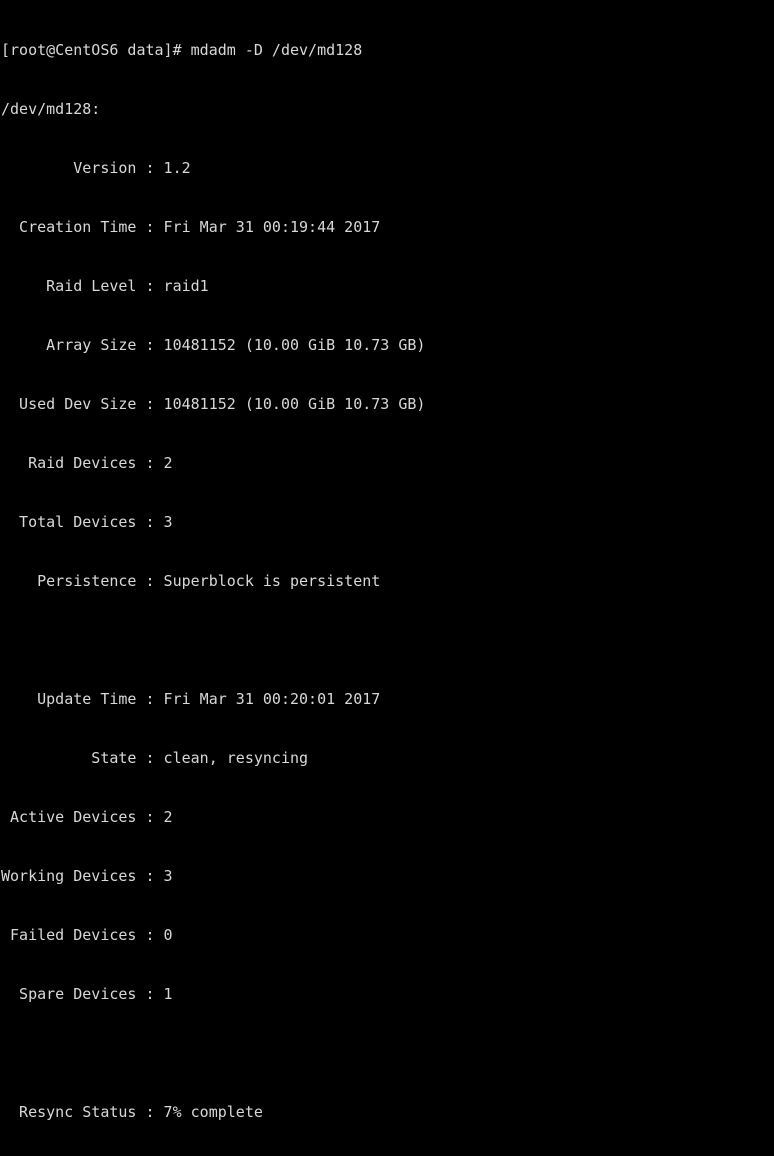  What do you see at coordinates (155, 757) in the screenshot?
I see `terminal-line: State : clean, resyncing` at bounding box center [155, 757].